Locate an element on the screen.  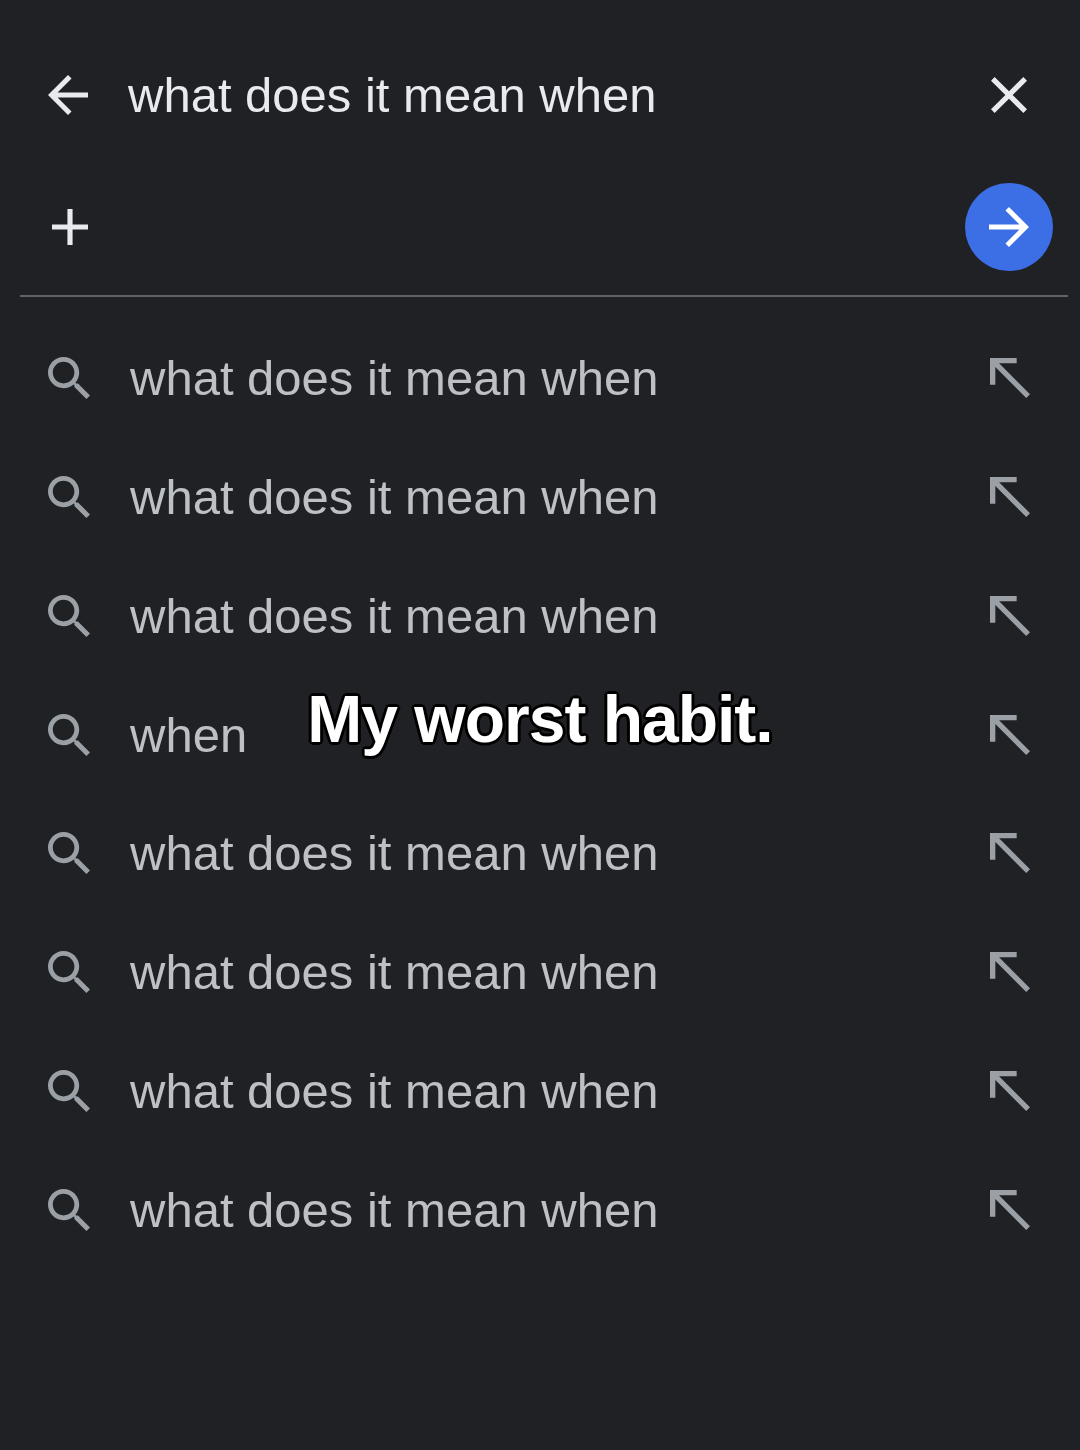
plus-icon is located at coordinates (70, 227).